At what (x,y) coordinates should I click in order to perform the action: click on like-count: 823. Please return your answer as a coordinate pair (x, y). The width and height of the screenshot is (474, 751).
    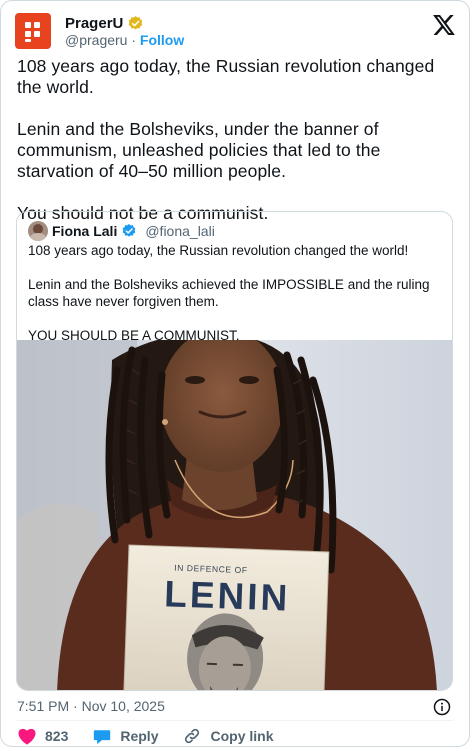
    Looking at the image, I should click on (57, 736).